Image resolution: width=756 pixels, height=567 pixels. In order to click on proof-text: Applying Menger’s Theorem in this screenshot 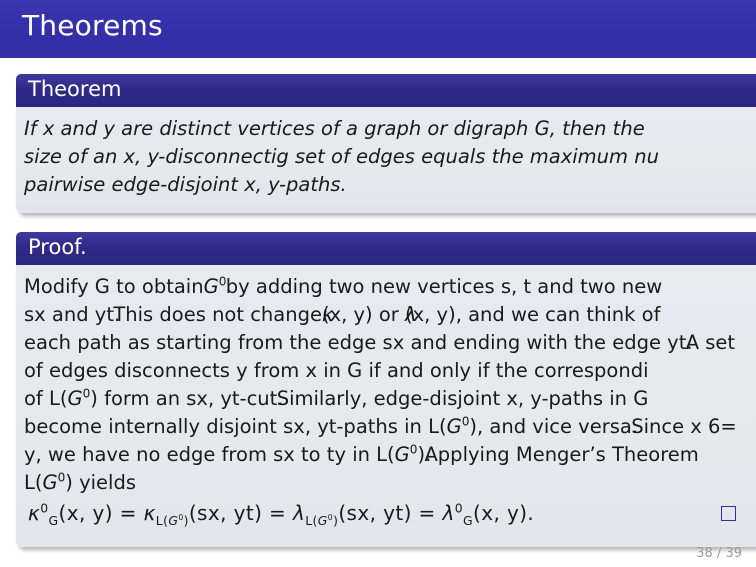, I will do `click(561, 454)`.